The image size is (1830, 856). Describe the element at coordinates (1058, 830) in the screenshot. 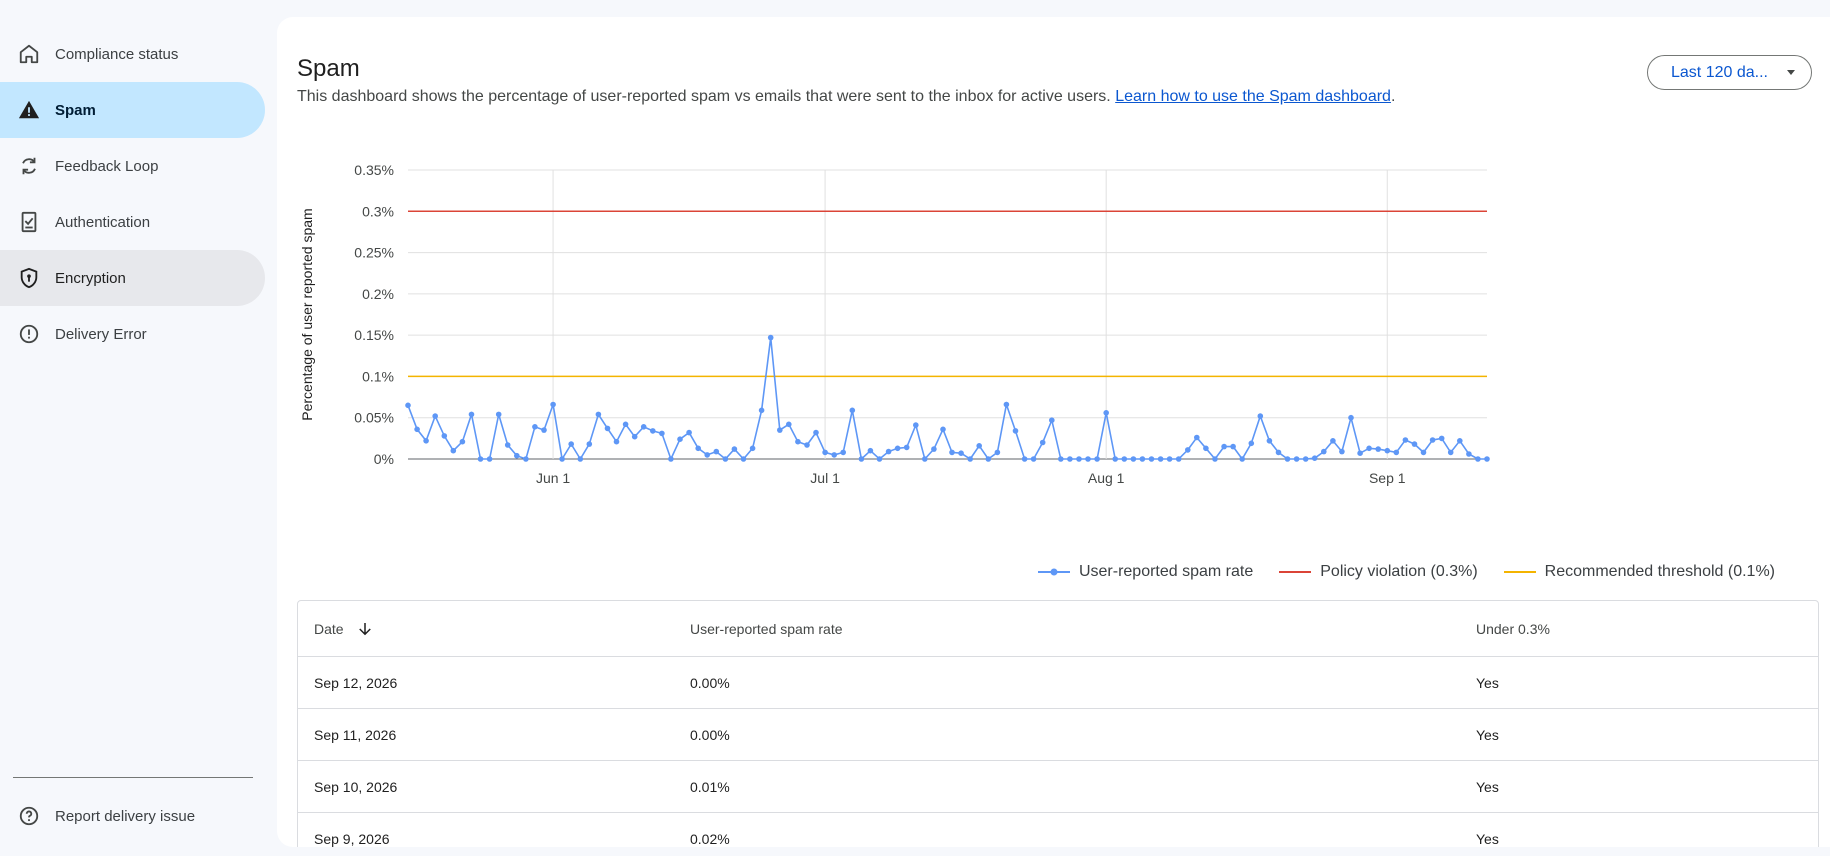

I see `table-row: Sep 9, 2026 0.02% Yes` at that location.